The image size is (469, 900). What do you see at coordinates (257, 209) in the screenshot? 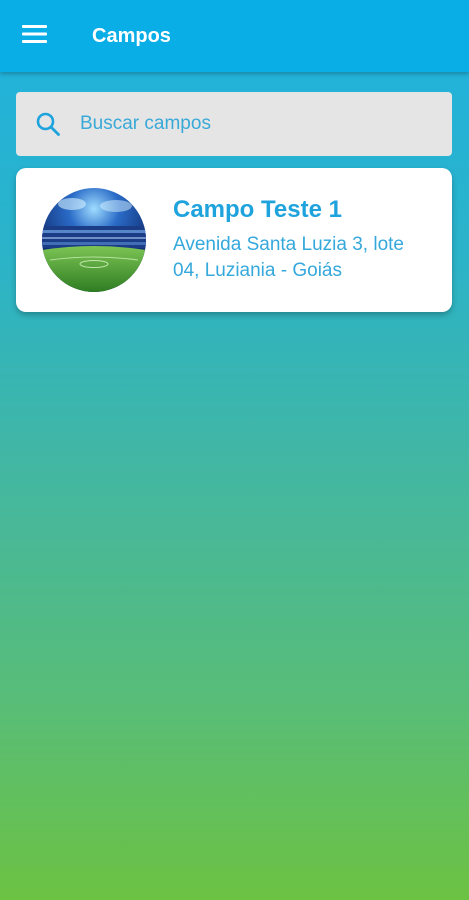
I see `field-name: Campo Teste 1` at bounding box center [257, 209].